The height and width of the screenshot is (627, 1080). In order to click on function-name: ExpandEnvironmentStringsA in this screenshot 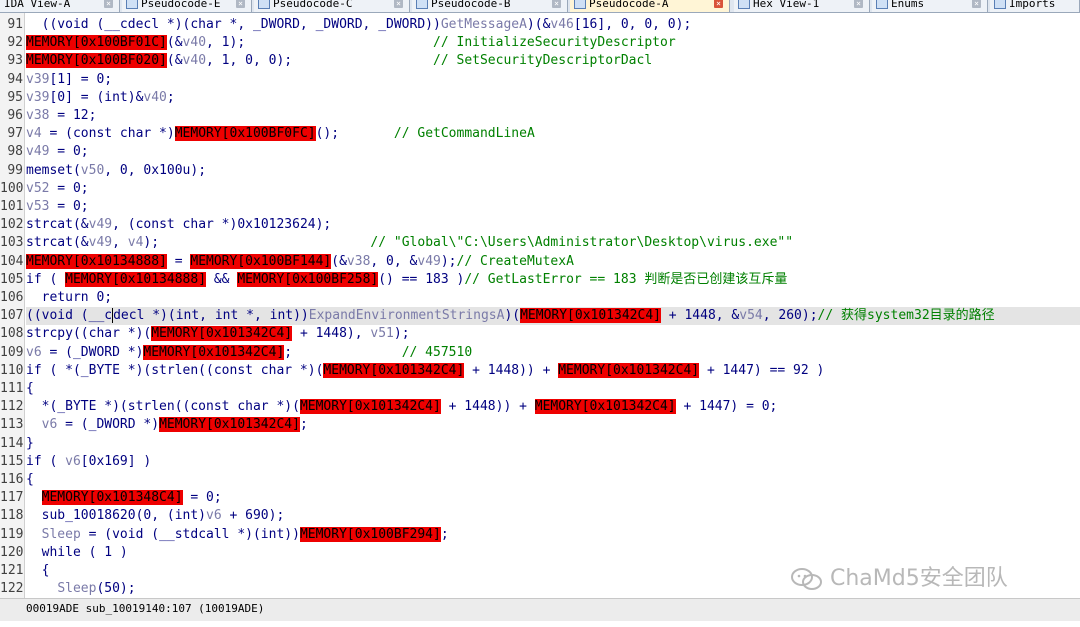, I will do `click(407, 315)`.